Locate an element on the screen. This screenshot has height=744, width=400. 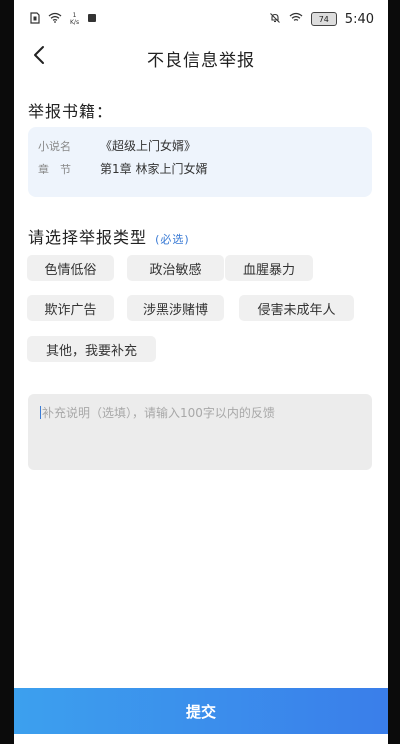
bottom-edge is located at coordinates (201, 739).